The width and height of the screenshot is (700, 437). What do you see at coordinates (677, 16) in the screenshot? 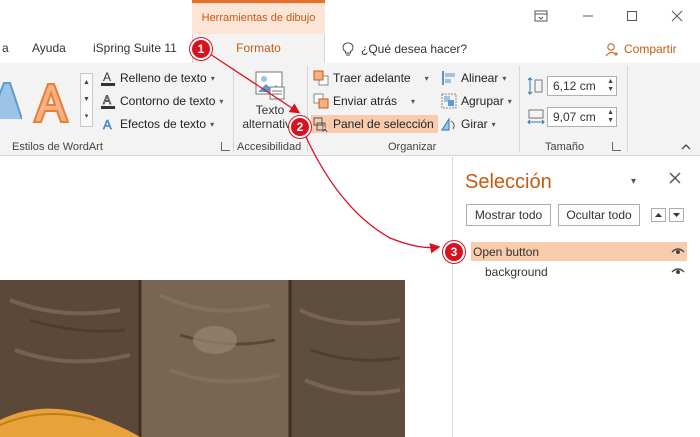
I see `close-window-icon` at bounding box center [677, 16].